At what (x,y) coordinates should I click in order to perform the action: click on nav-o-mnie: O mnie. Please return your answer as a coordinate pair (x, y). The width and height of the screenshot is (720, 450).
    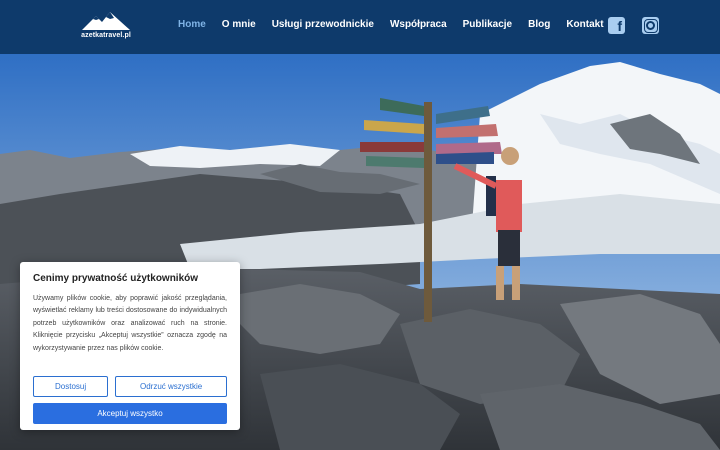
    Looking at the image, I should click on (239, 24).